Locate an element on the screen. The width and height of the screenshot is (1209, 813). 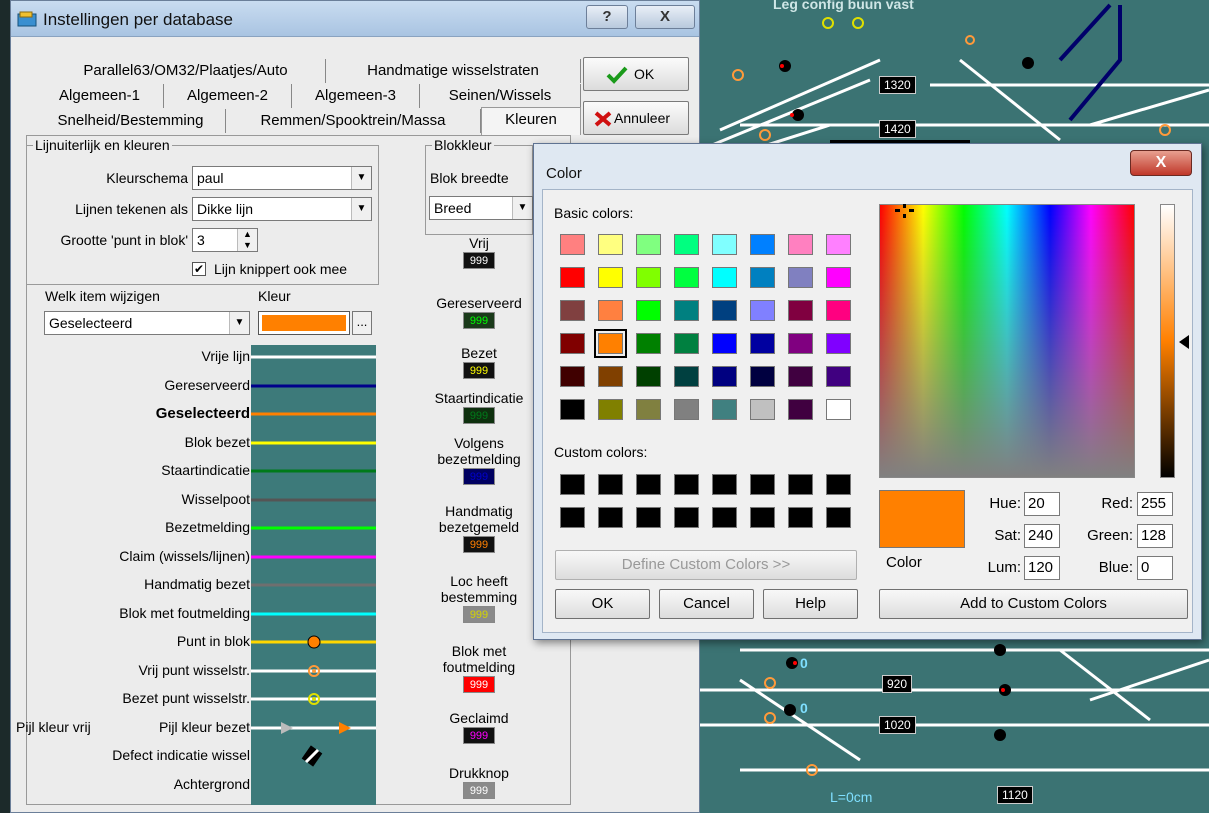
kleurschema-select: paul ▼ is located at coordinates (282, 178).